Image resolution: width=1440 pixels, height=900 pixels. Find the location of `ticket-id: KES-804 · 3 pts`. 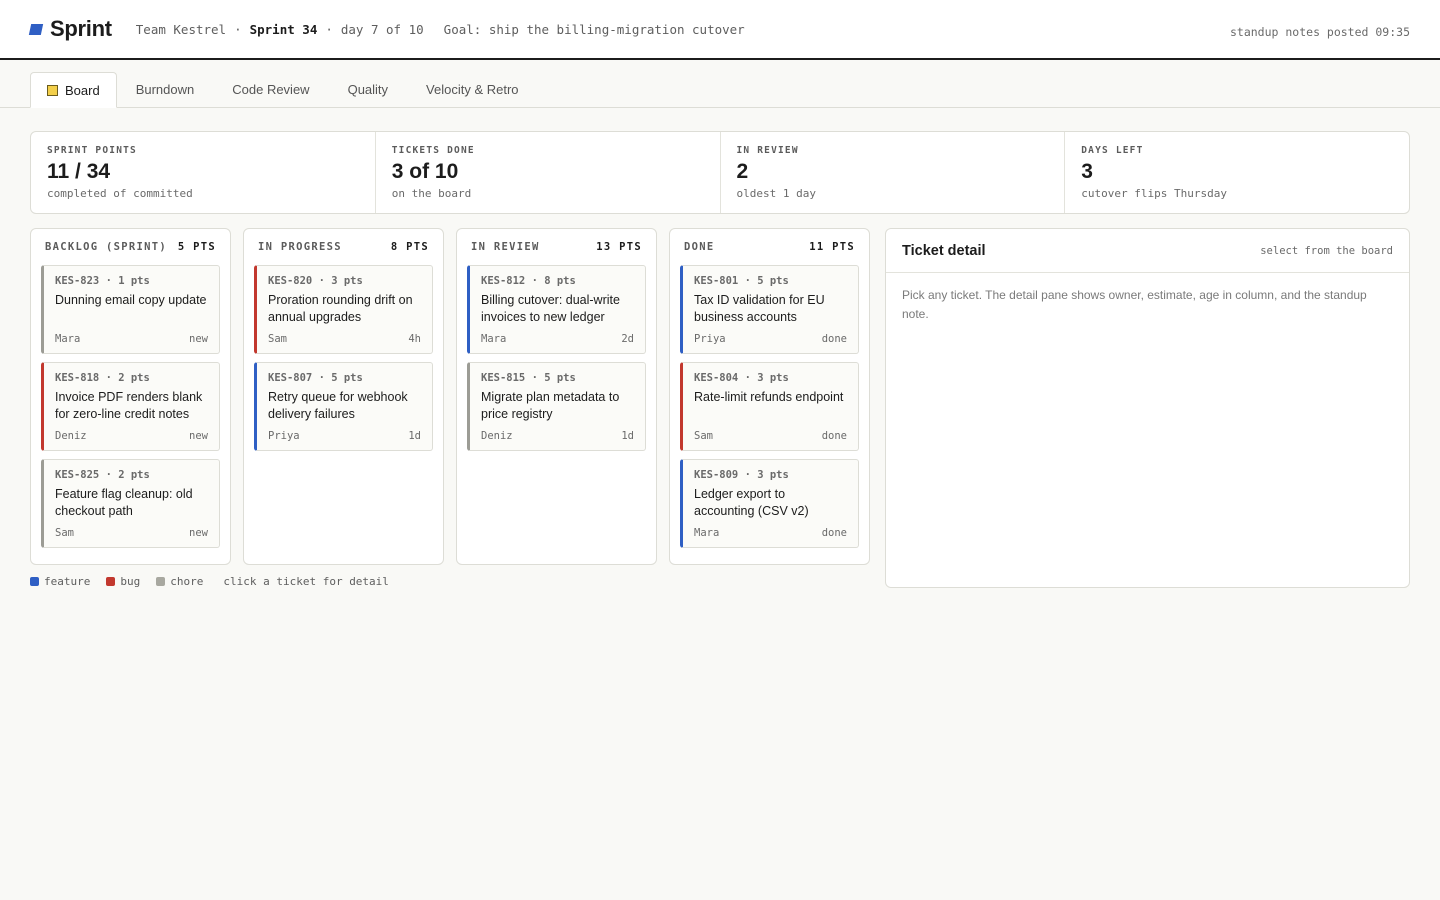

ticket-id: KES-804 · 3 pts is located at coordinates (741, 378).